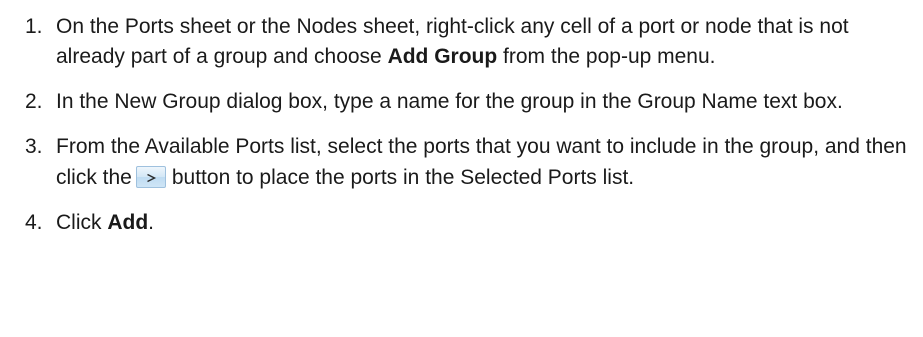 Image resolution: width=923 pixels, height=337 pixels. I want to click on step-number: 3., so click(34, 146).